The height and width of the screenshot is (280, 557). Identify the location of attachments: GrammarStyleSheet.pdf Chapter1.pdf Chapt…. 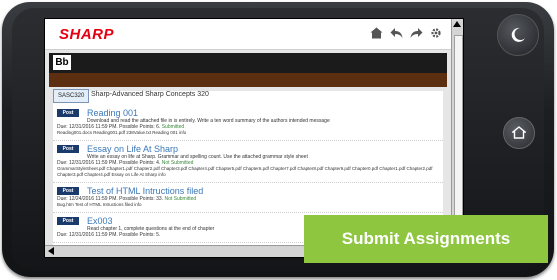
(248, 172).